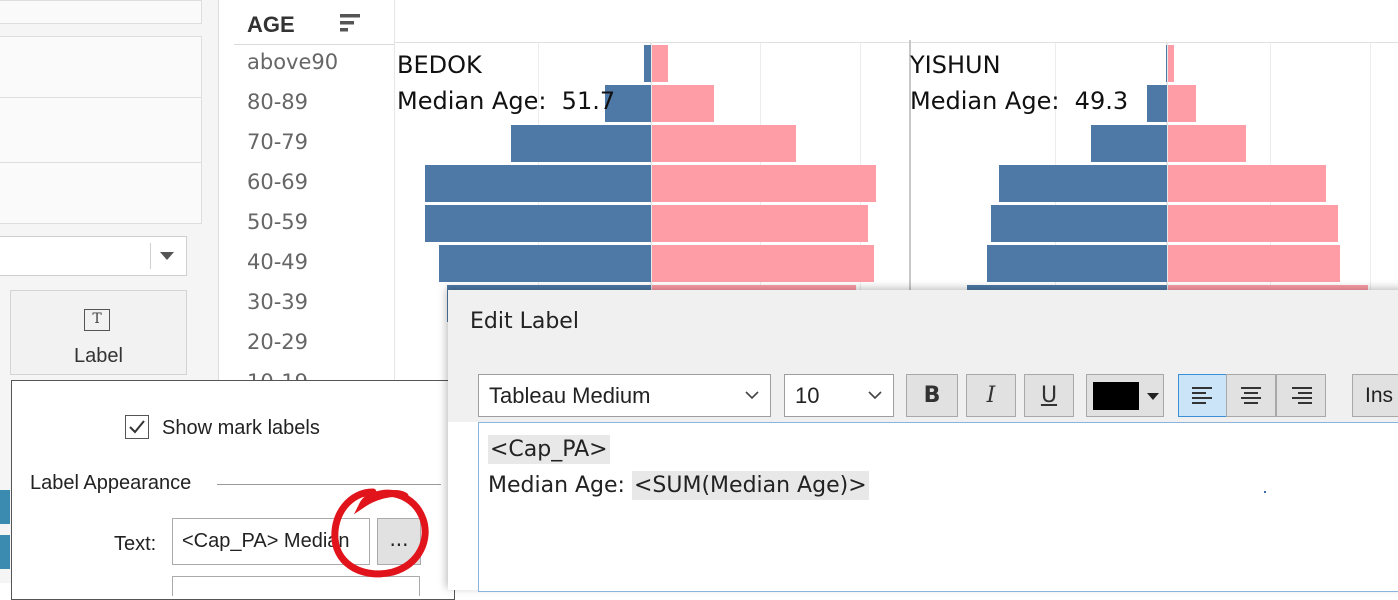 The image size is (1398, 600). What do you see at coordinates (380, 533) in the screenshot?
I see `red-annotation-circle` at bounding box center [380, 533].